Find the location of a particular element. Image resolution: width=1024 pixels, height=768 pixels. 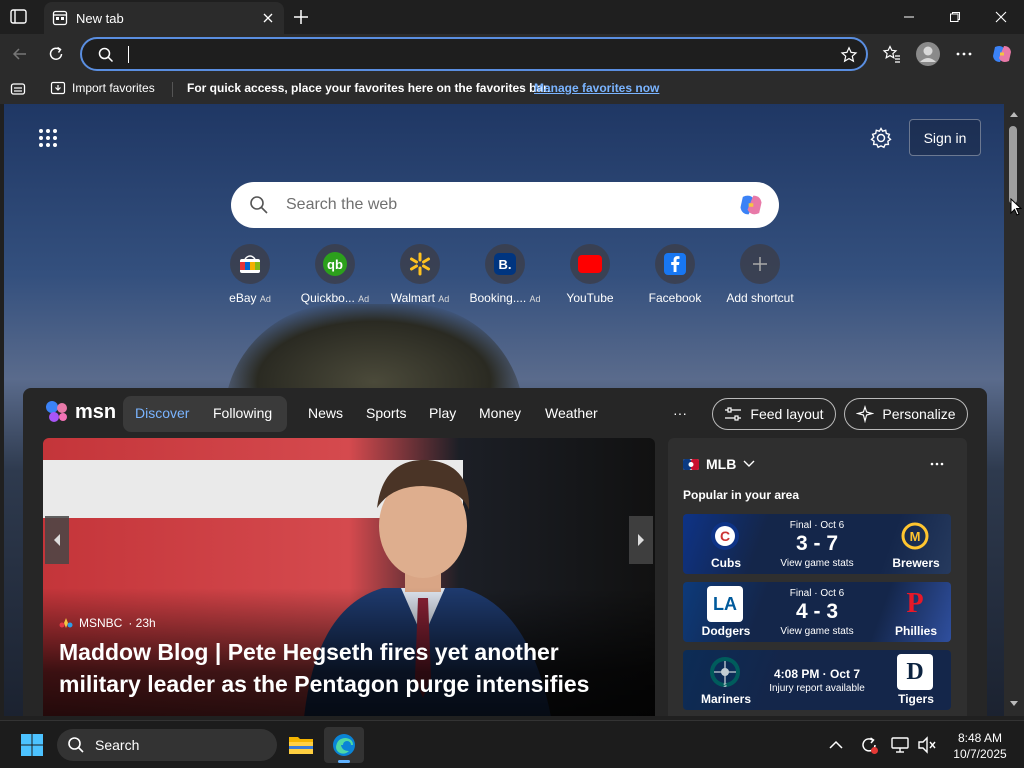

mariners-logo-icon: S is located at coordinates (725, 672).